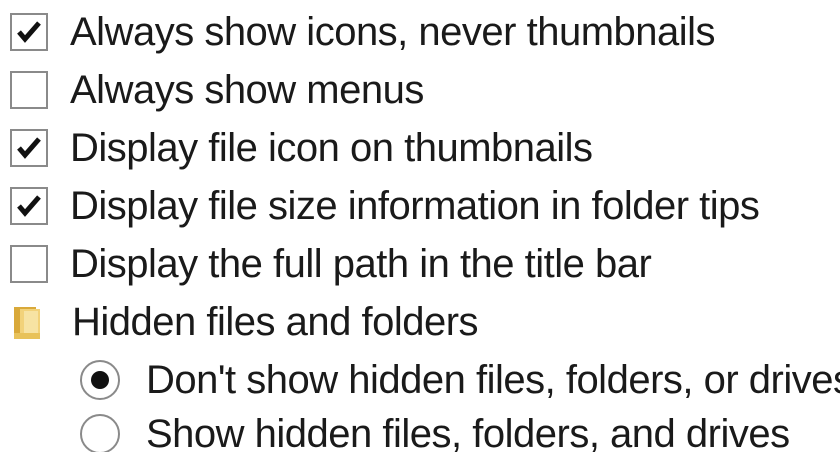  I want to click on hidden-files-group: Hidden files and folders, so click(239, 322).